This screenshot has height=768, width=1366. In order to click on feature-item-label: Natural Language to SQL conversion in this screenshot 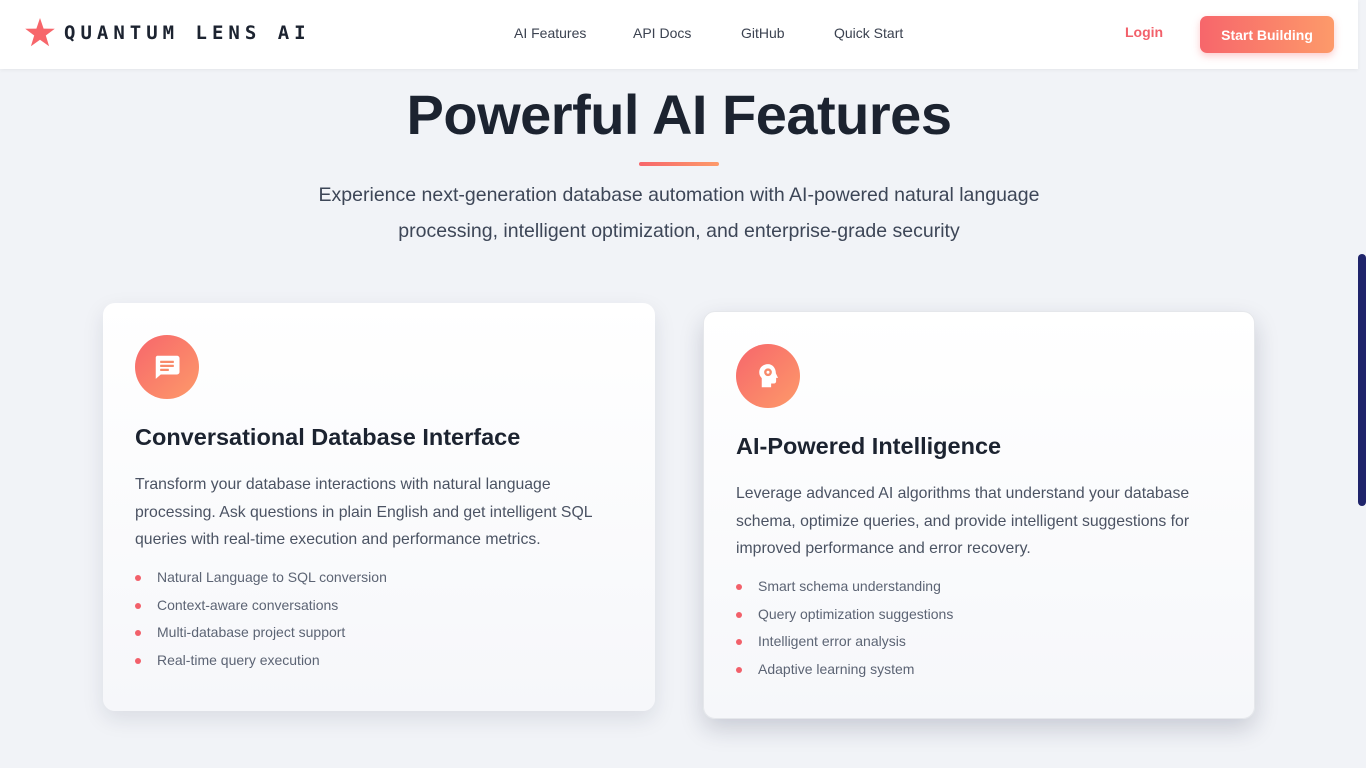, I will do `click(272, 577)`.